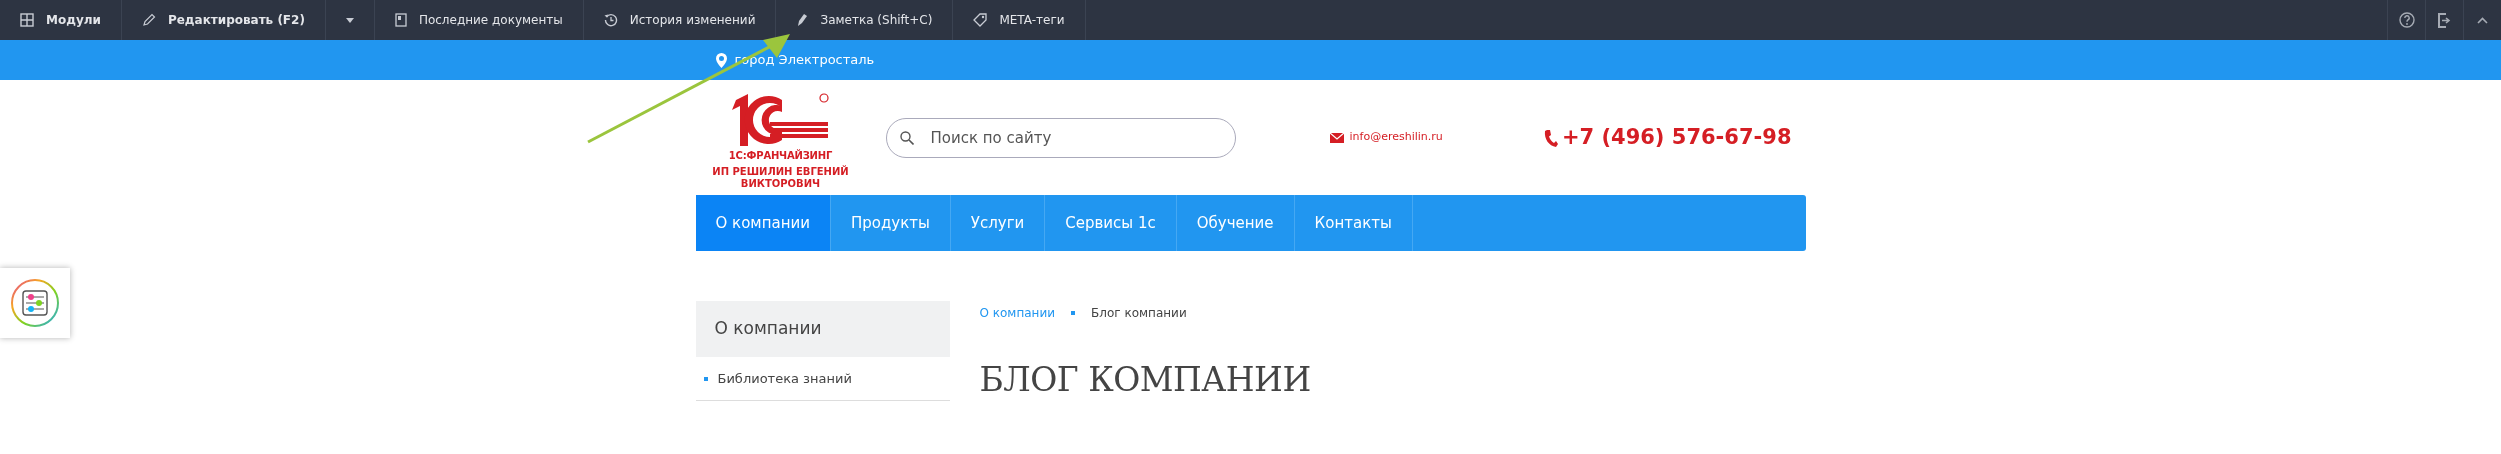 Image resolution: width=2501 pixels, height=454 pixels. I want to click on location-pin-icon, so click(721, 60).